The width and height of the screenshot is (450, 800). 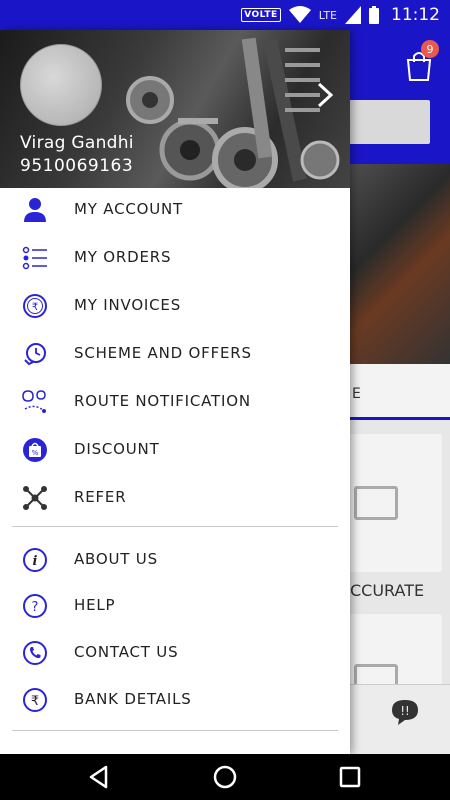 What do you see at coordinates (430, 49) in the screenshot?
I see `cart-badge: 9` at bounding box center [430, 49].